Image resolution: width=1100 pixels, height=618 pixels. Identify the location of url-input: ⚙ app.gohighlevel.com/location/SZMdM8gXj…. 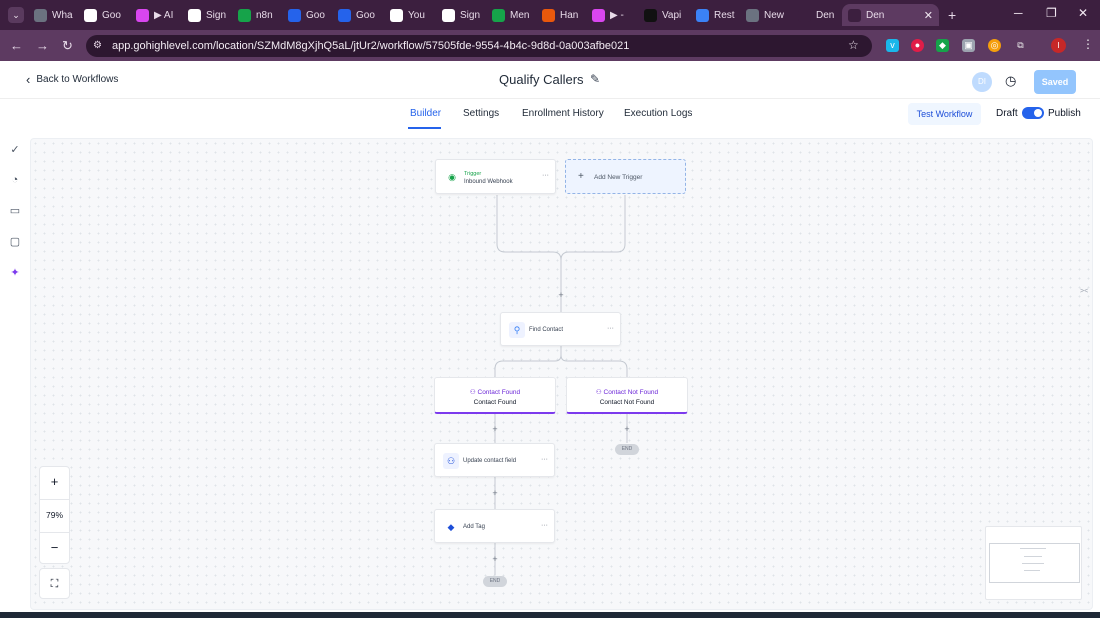
(479, 46).